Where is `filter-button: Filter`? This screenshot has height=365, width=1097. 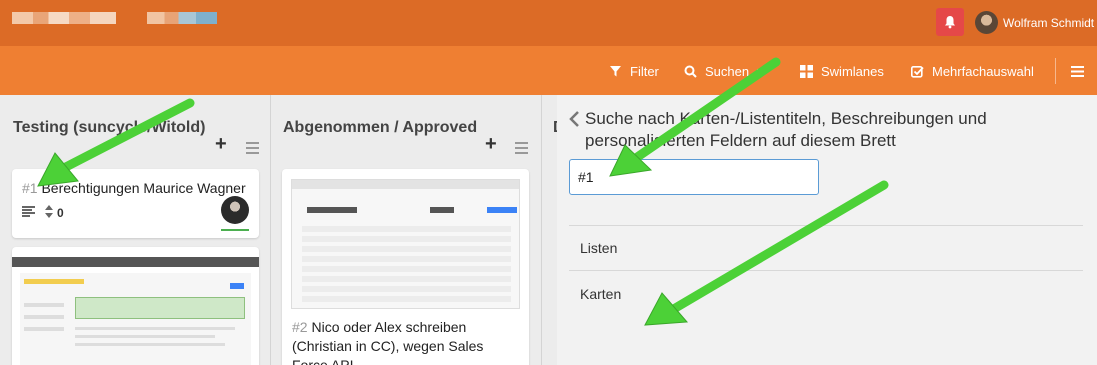 filter-button: Filter is located at coordinates (634, 71).